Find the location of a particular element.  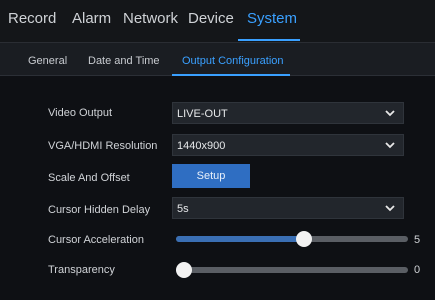

cursor-acceleration-slider is located at coordinates (292, 239).